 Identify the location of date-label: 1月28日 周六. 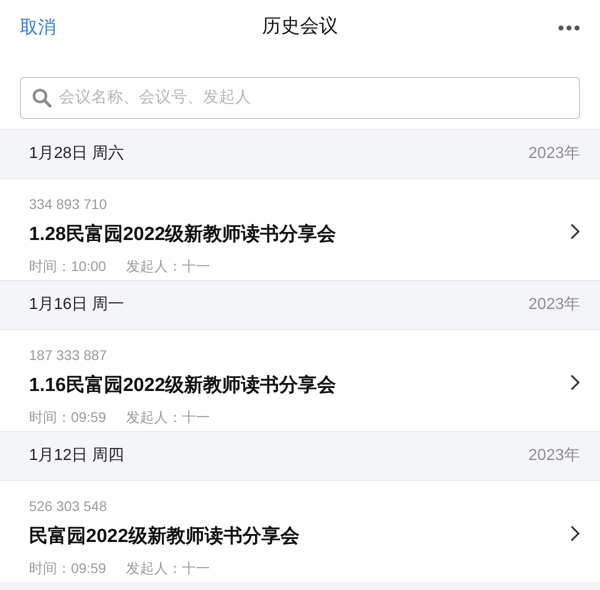
(76, 154).